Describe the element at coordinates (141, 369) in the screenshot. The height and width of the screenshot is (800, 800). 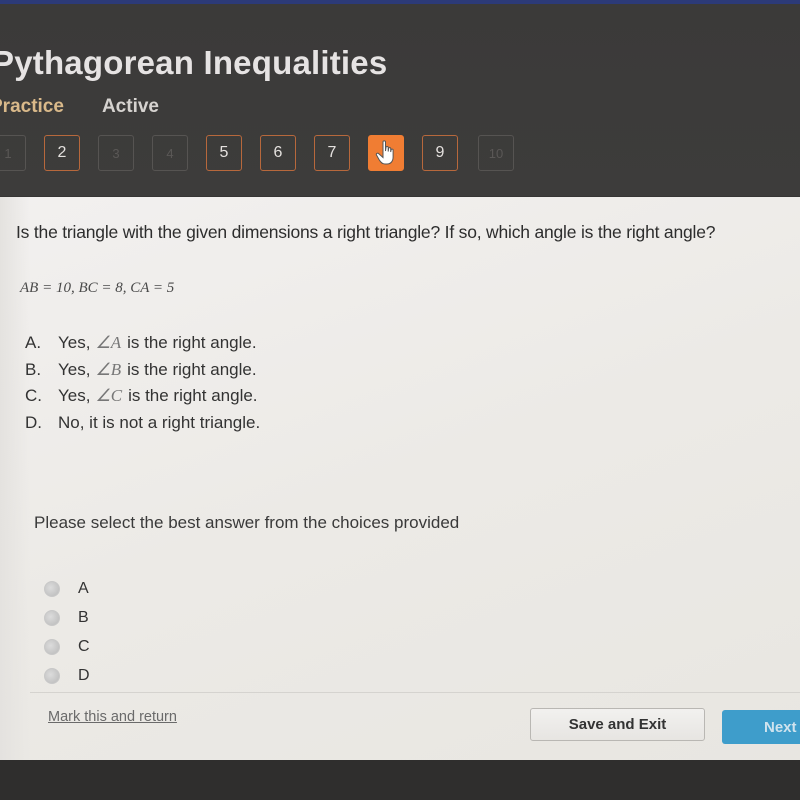
I see `choice-b: B. Yes, ∠B is the right angle.` at that location.